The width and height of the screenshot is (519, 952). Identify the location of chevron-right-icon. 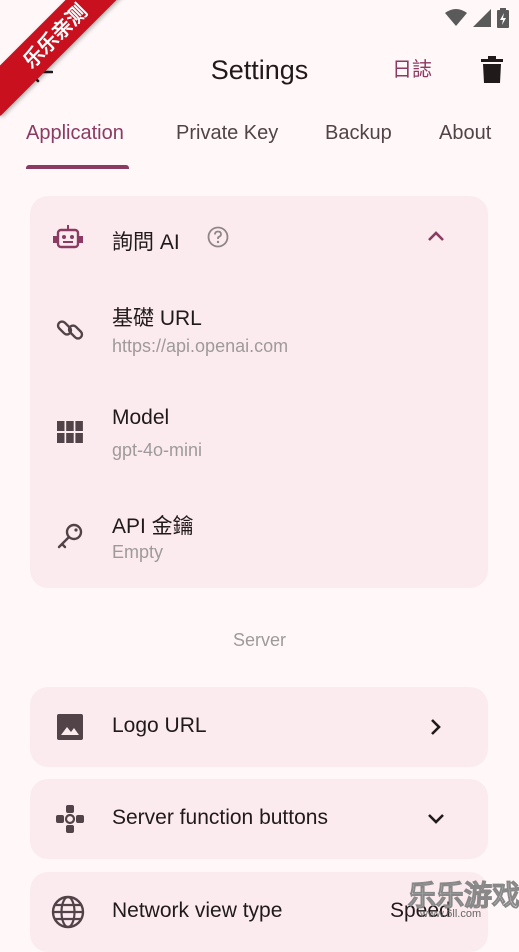
(436, 727).